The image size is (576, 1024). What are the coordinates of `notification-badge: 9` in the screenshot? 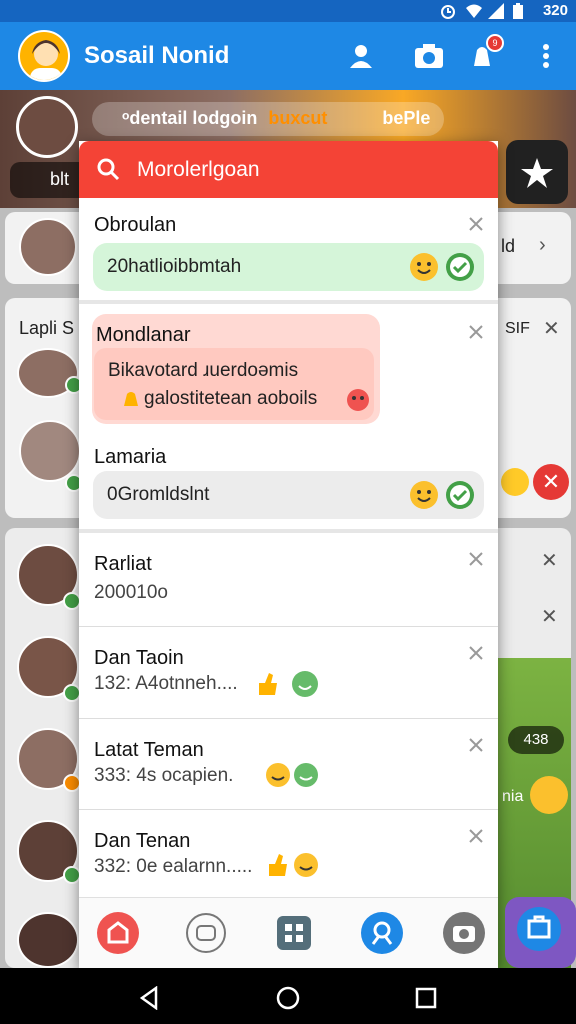 It's located at (495, 43).